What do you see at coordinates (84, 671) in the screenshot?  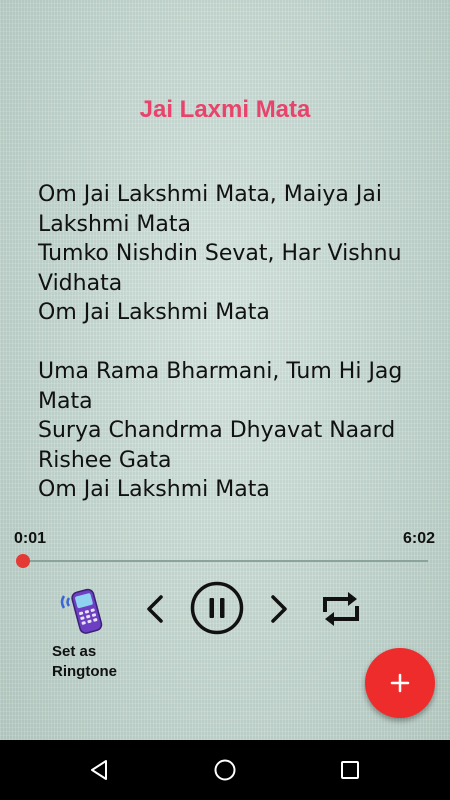 I see `ringtone-label-line2: Ringtone` at bounding box center [84, 671].